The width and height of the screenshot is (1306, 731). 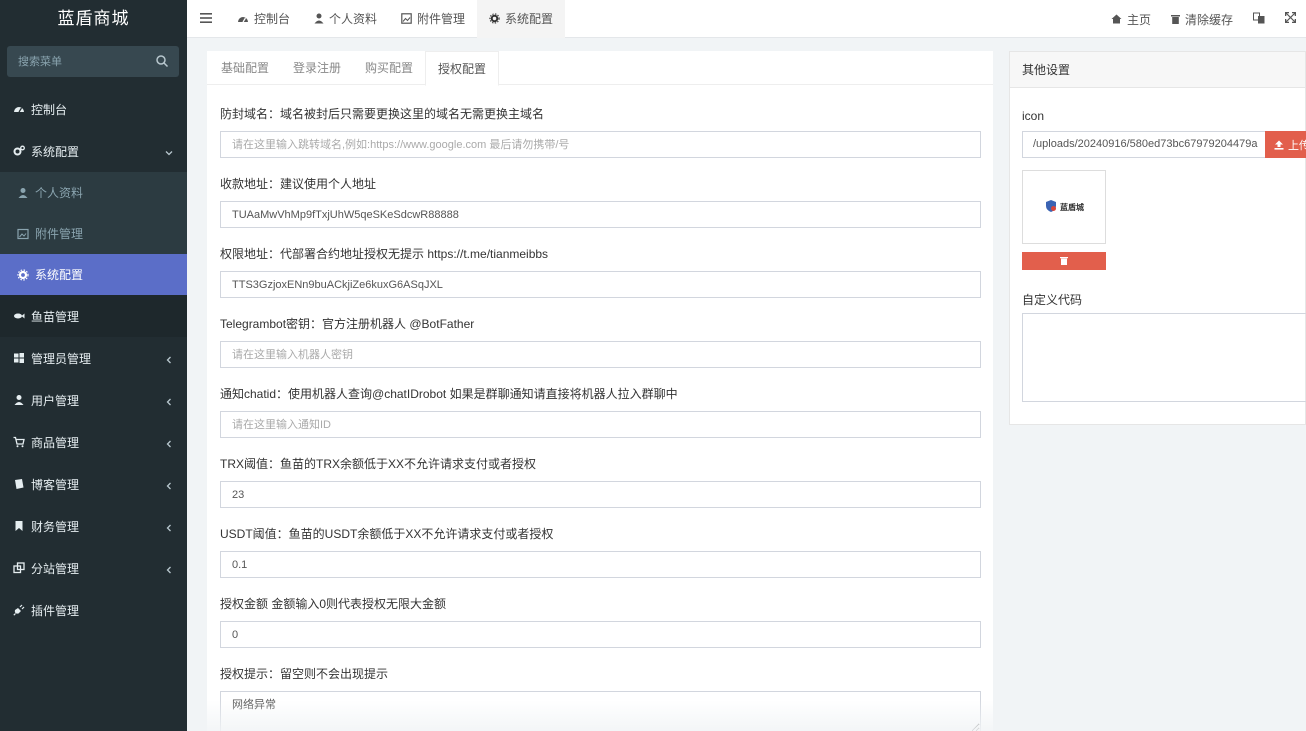 I want to click on sidebar-item-substations: 分站管理, so click(x=93, y=568).